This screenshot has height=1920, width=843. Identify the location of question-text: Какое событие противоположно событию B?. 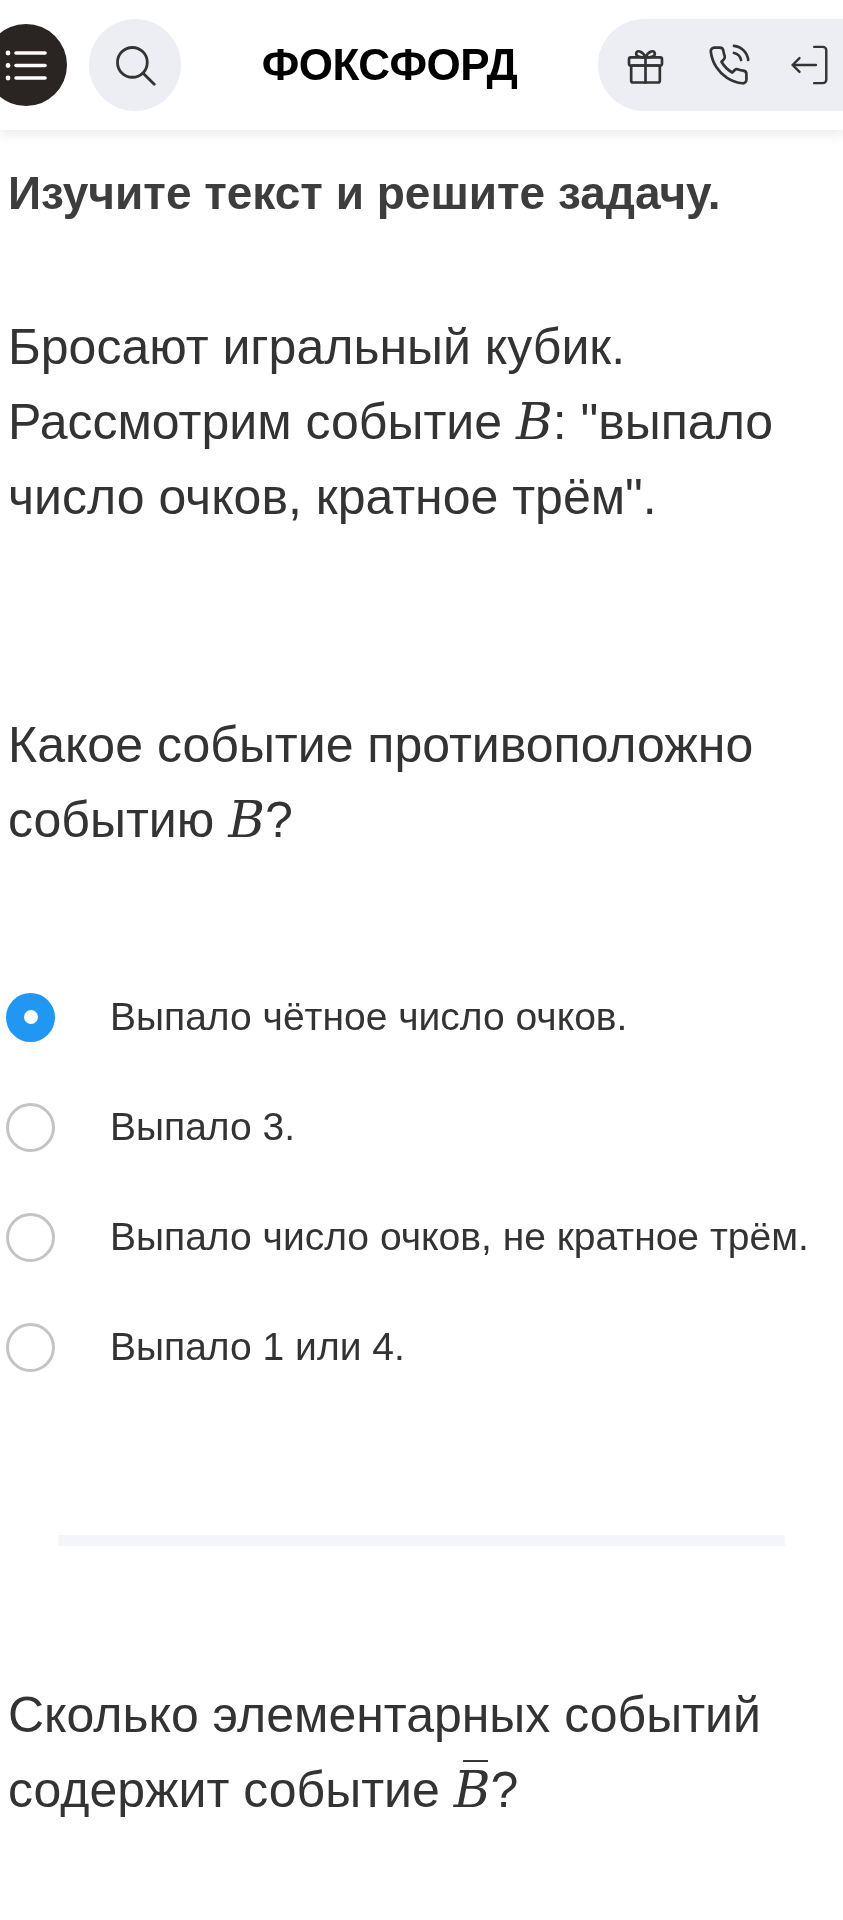
(381, 783).